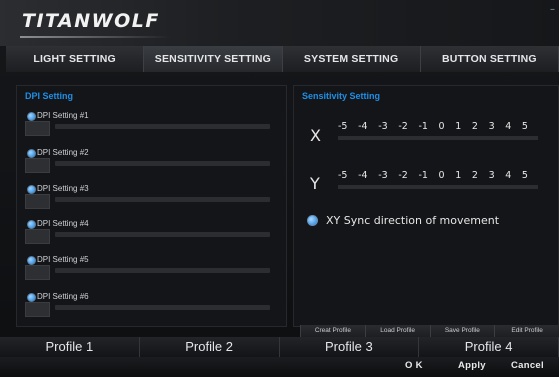 The image size is (559, 377). What do you see at coordinates (397, 331) in the screenshot?
I see `load-profile-button: Load Profile` at bounding box center [397, 331].